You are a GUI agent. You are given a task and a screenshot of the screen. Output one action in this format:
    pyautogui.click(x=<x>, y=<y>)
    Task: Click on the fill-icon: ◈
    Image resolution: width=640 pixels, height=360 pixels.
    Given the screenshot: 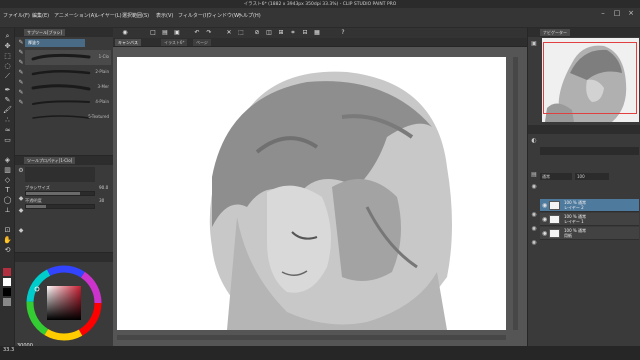 What is the action you would take?
    pyautogui.click(x=7, y=160)
    